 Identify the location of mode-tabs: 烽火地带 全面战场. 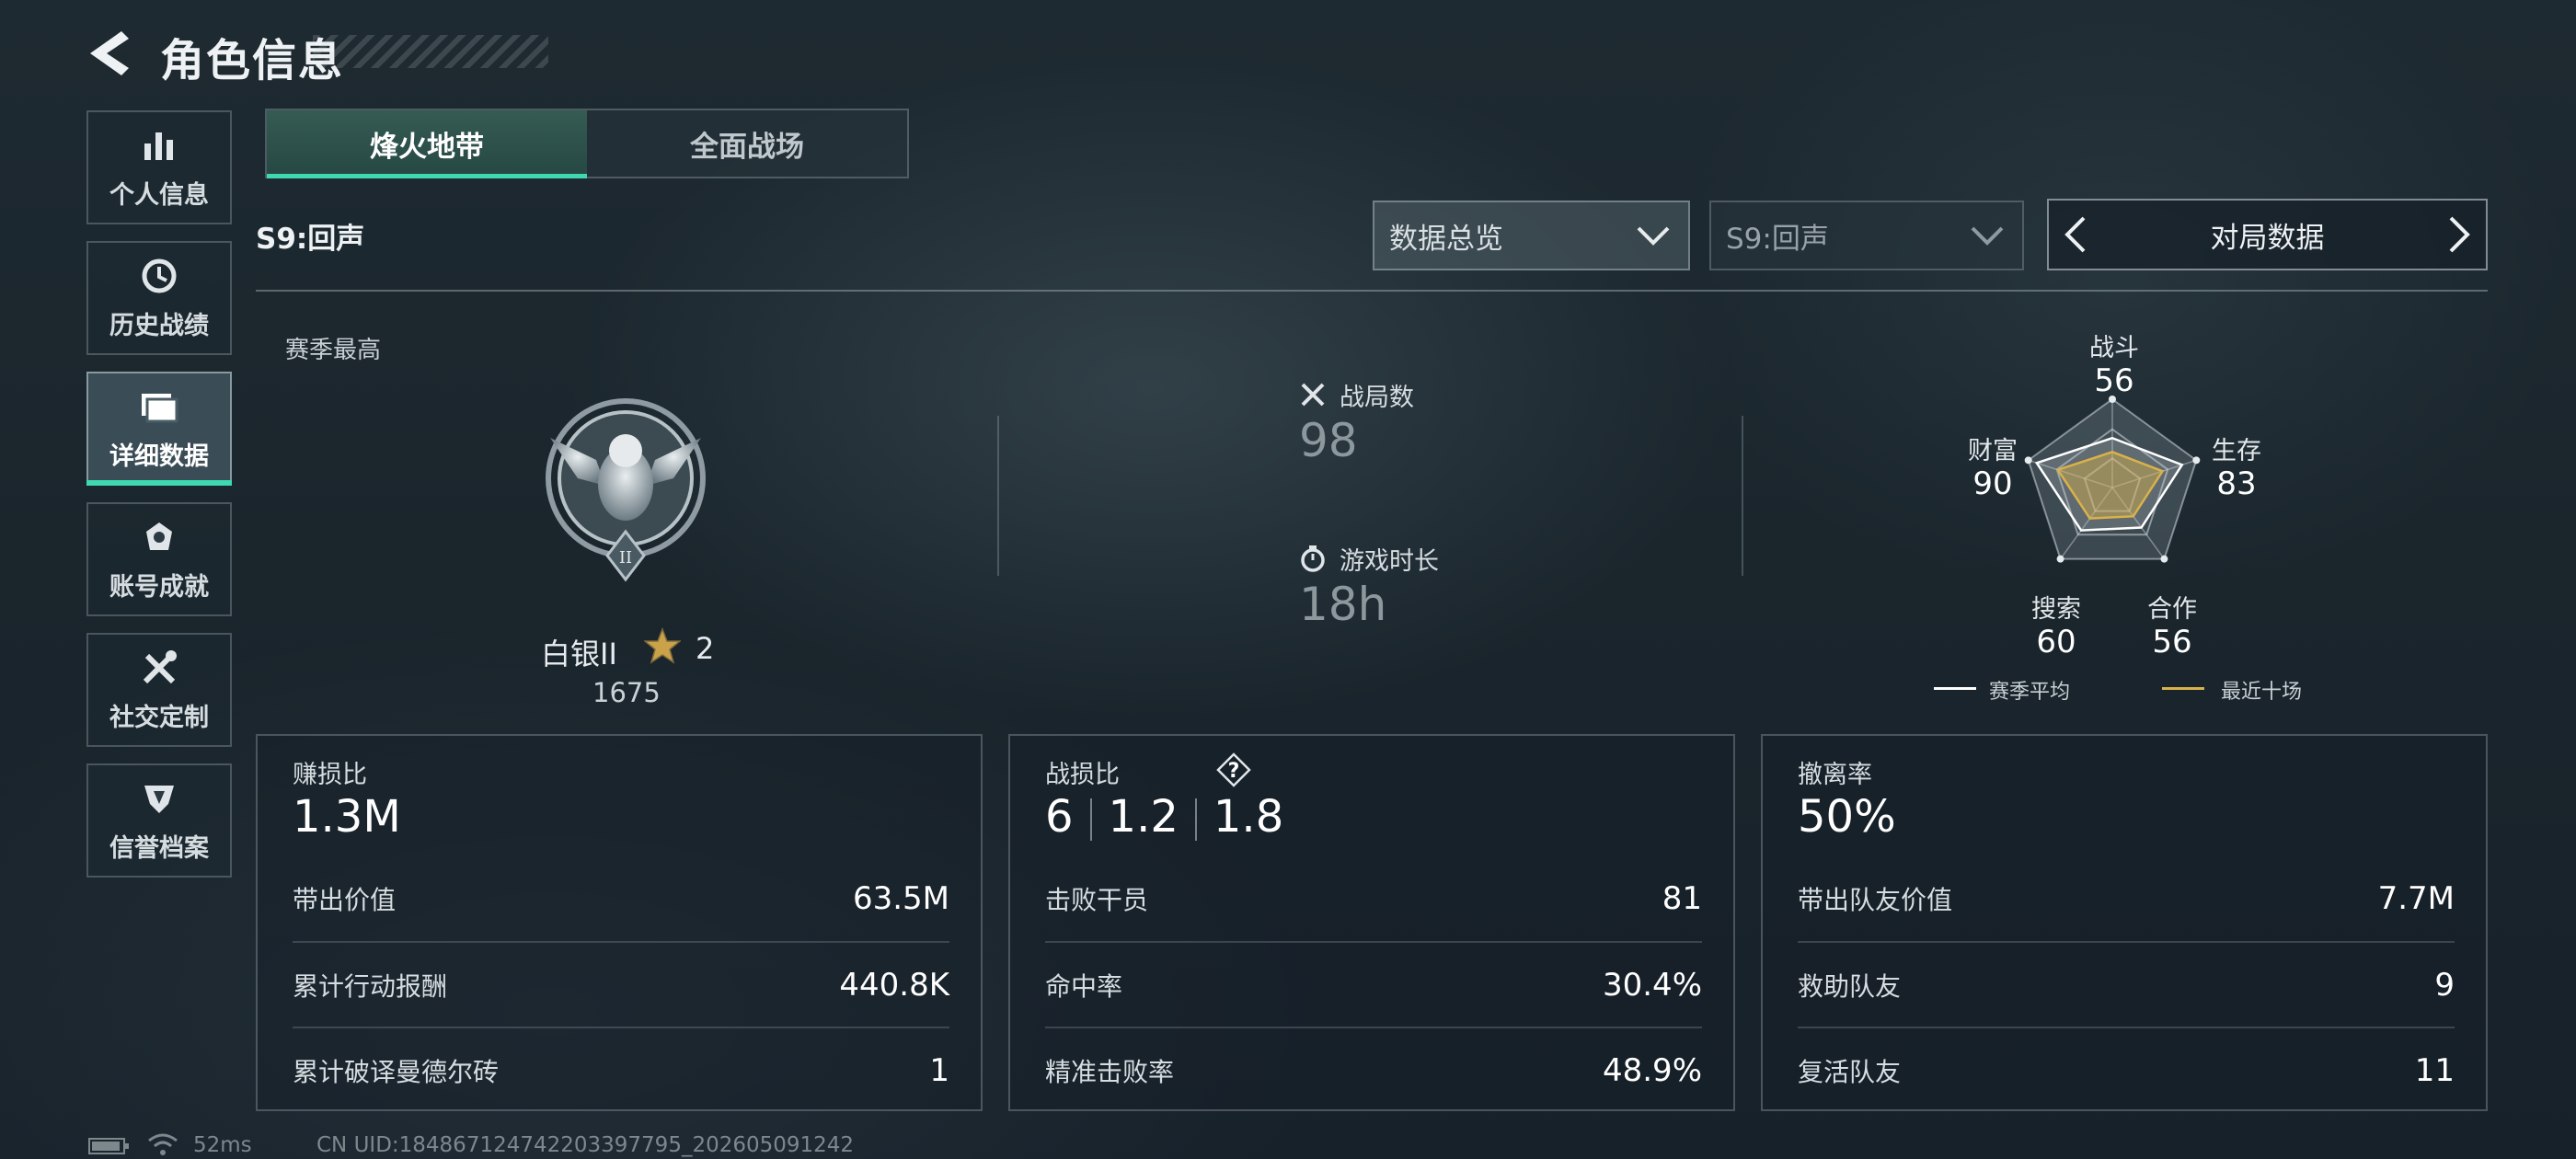
(587, 143).